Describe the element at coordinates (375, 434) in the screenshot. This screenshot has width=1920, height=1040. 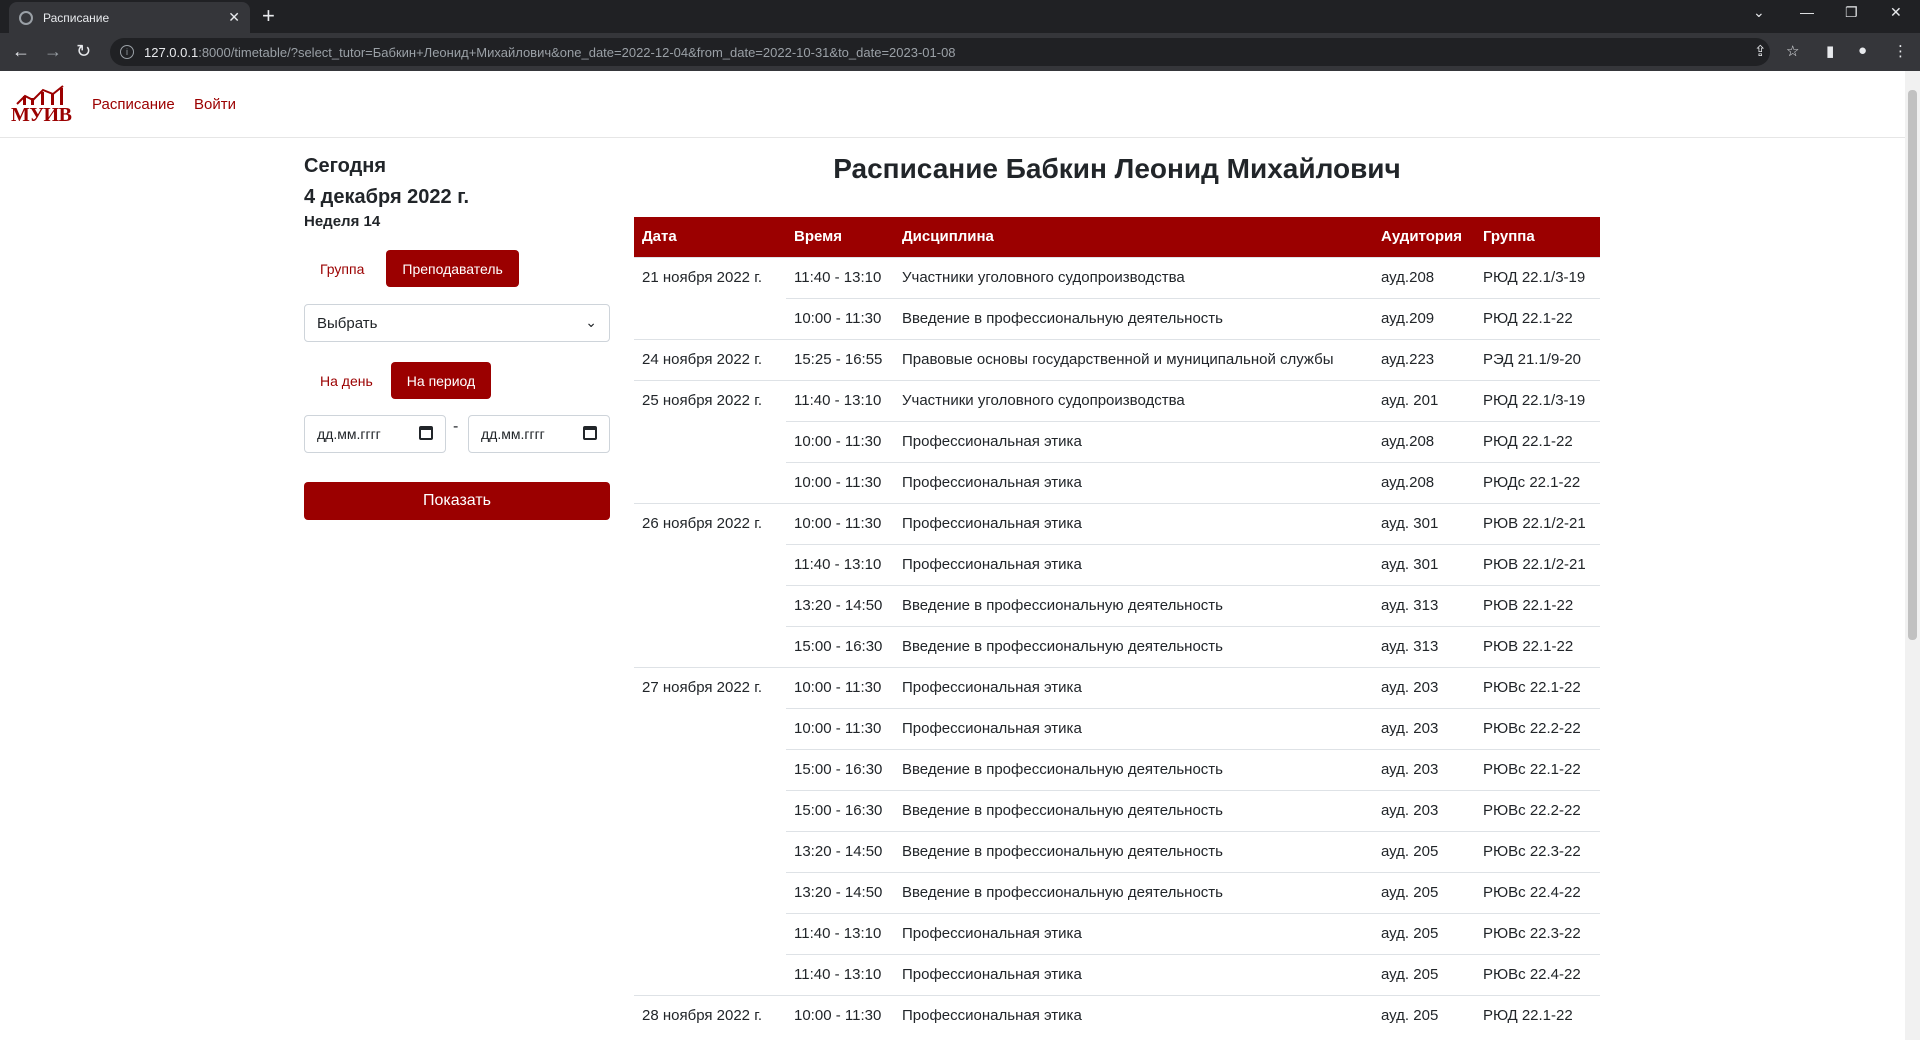
I see `date-from-input: дд.мм.гггг` at that location.